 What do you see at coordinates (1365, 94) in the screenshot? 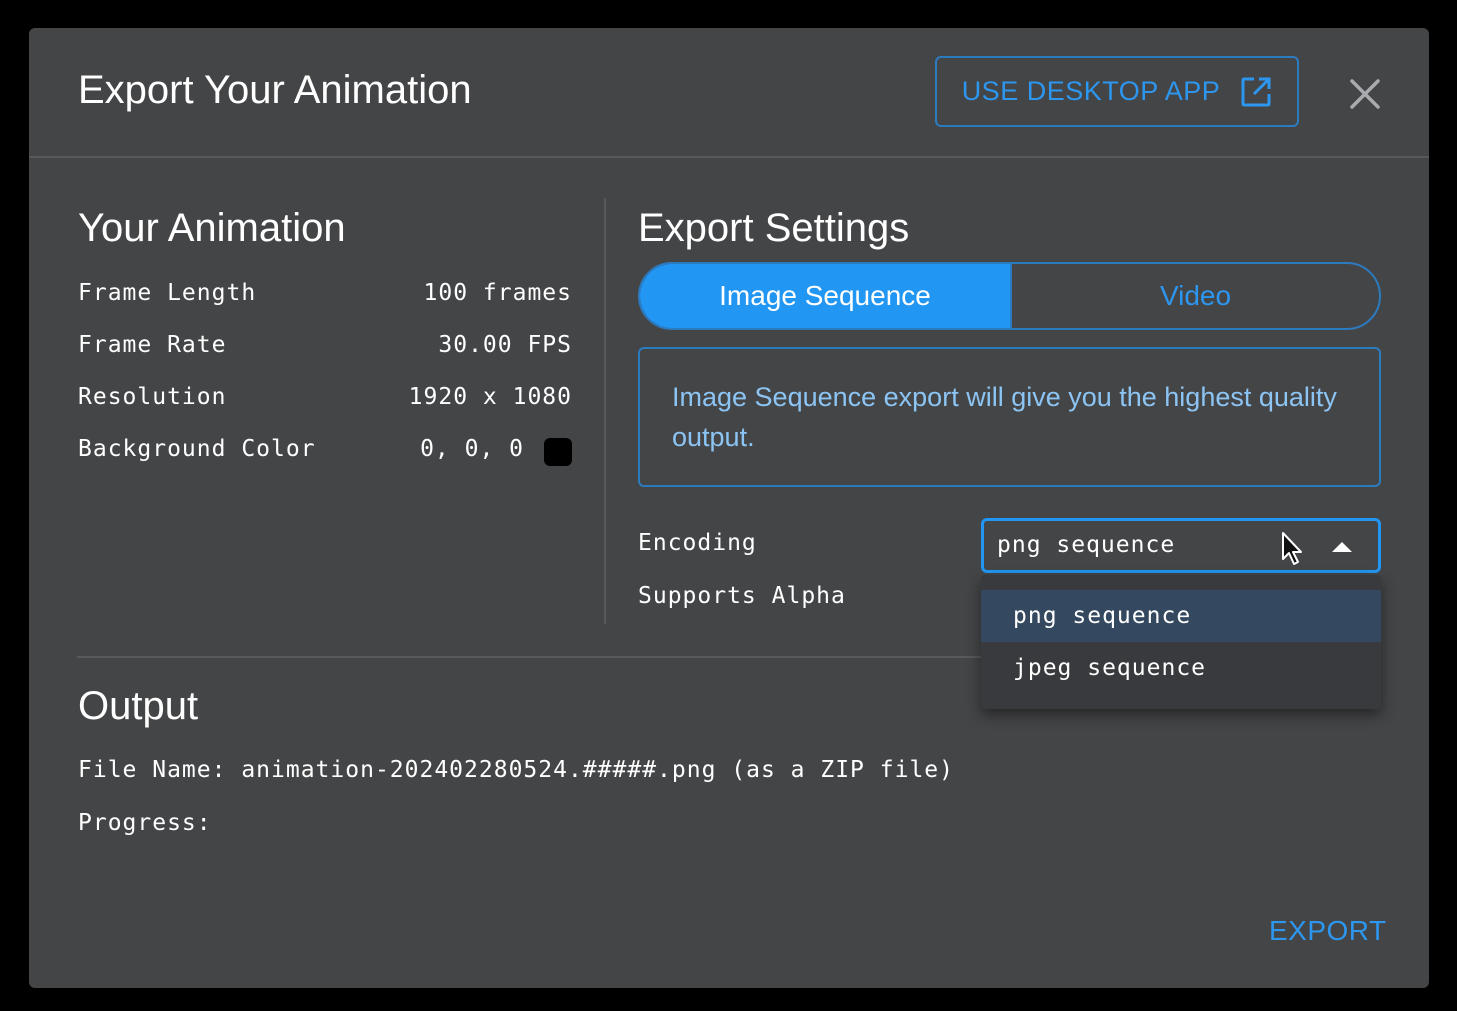
I see `close-icon` at bounding box center [1365, 94].